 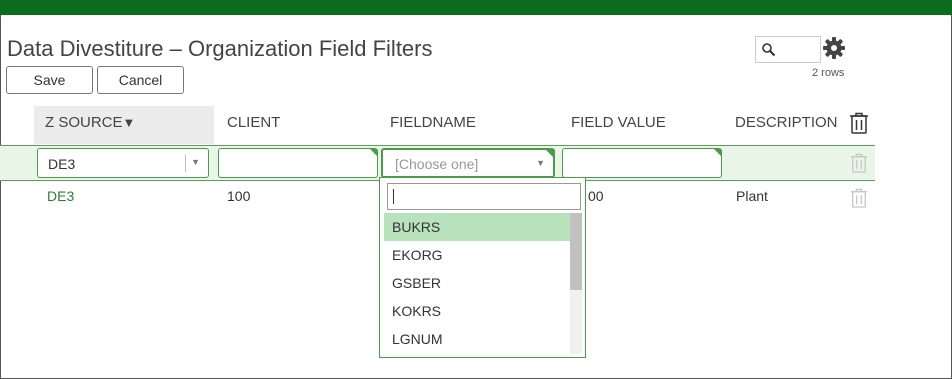 I want to click on fieldname-dropdown: BUKRS EKORG GSBER KOKRS LGNUM, so click(x=482, y=267).